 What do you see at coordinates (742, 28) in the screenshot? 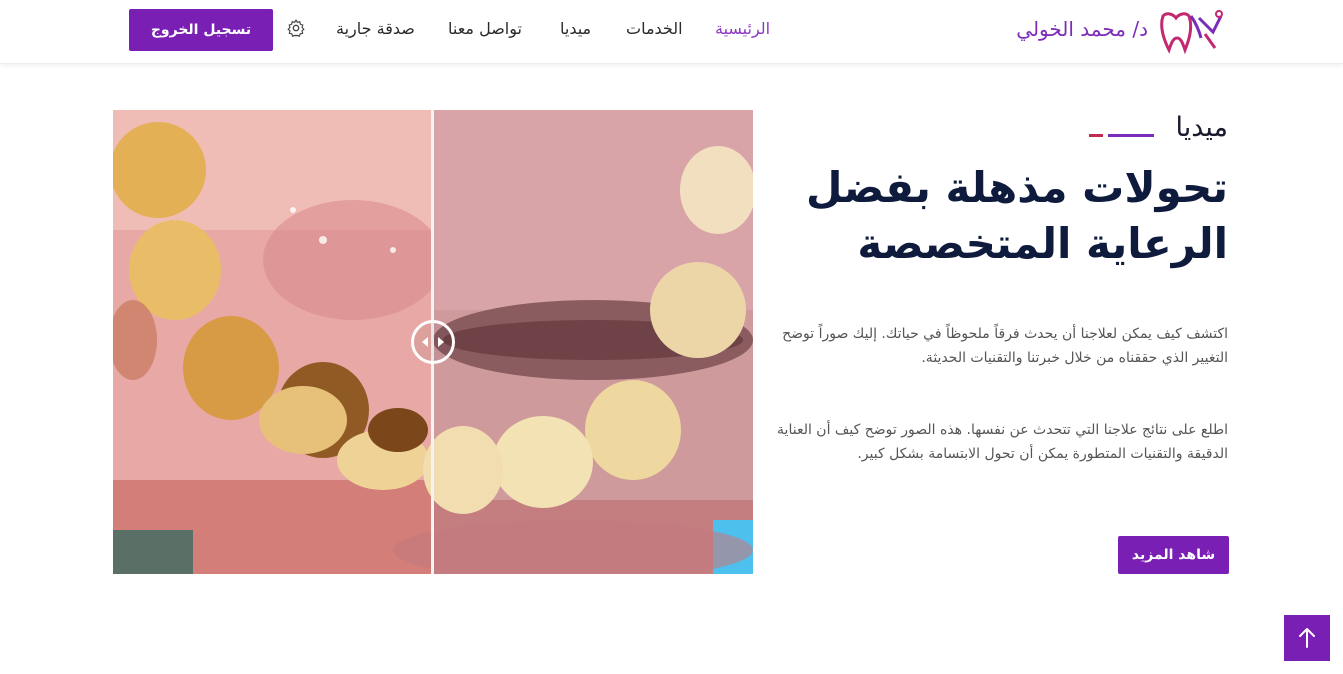
I see `nav-item-home: الرئيسية` at bounding box center [742, 28].